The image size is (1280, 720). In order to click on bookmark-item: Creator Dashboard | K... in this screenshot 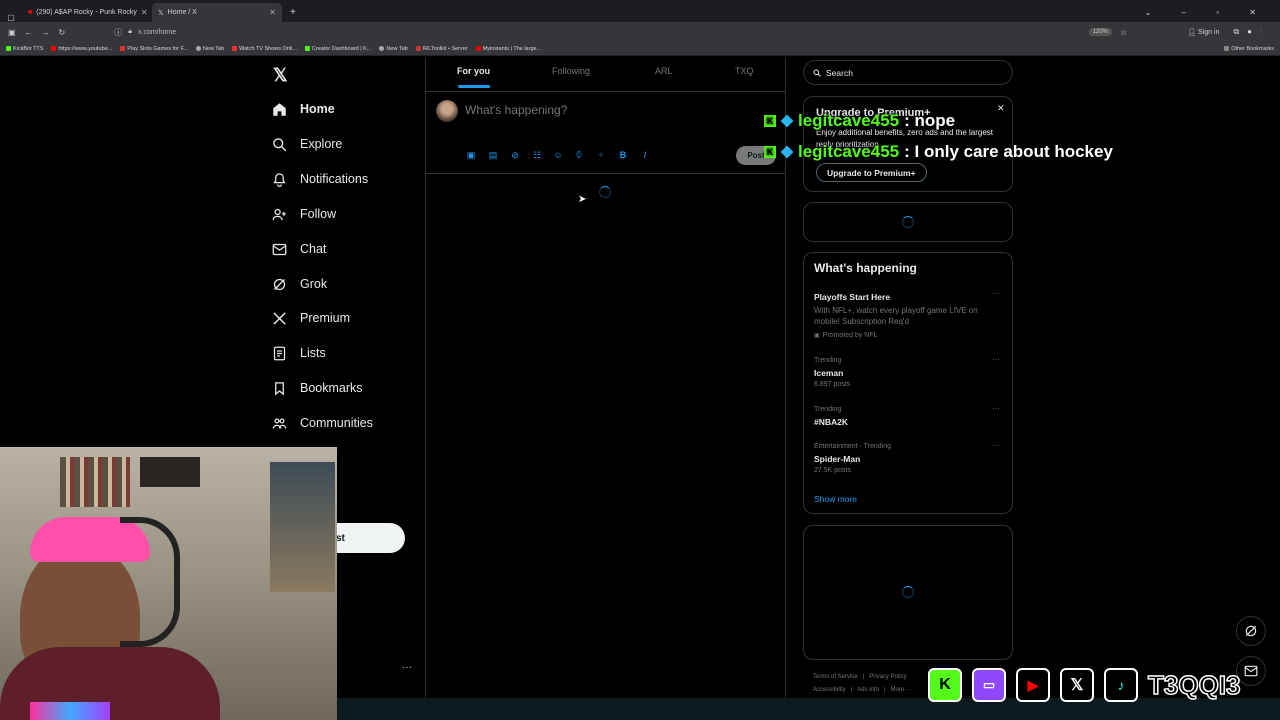, I will do `click(337, 49)`.